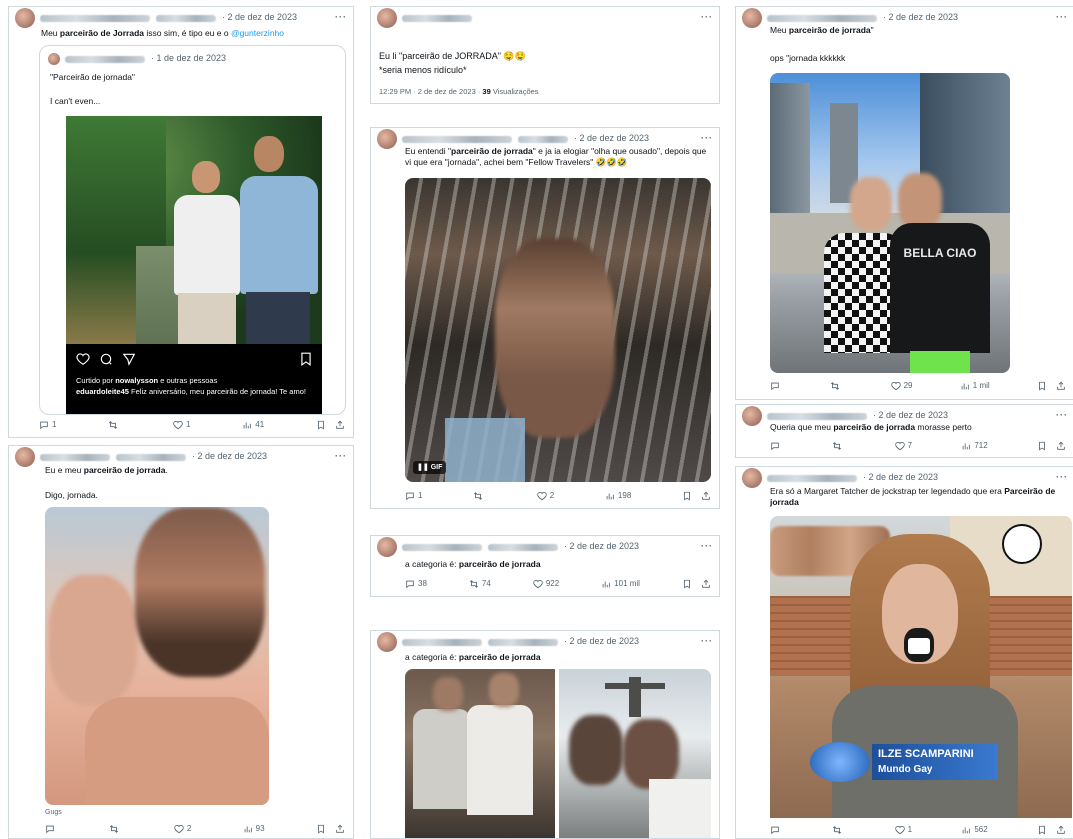  I want to click on views-button: 93, so click(254, 829).